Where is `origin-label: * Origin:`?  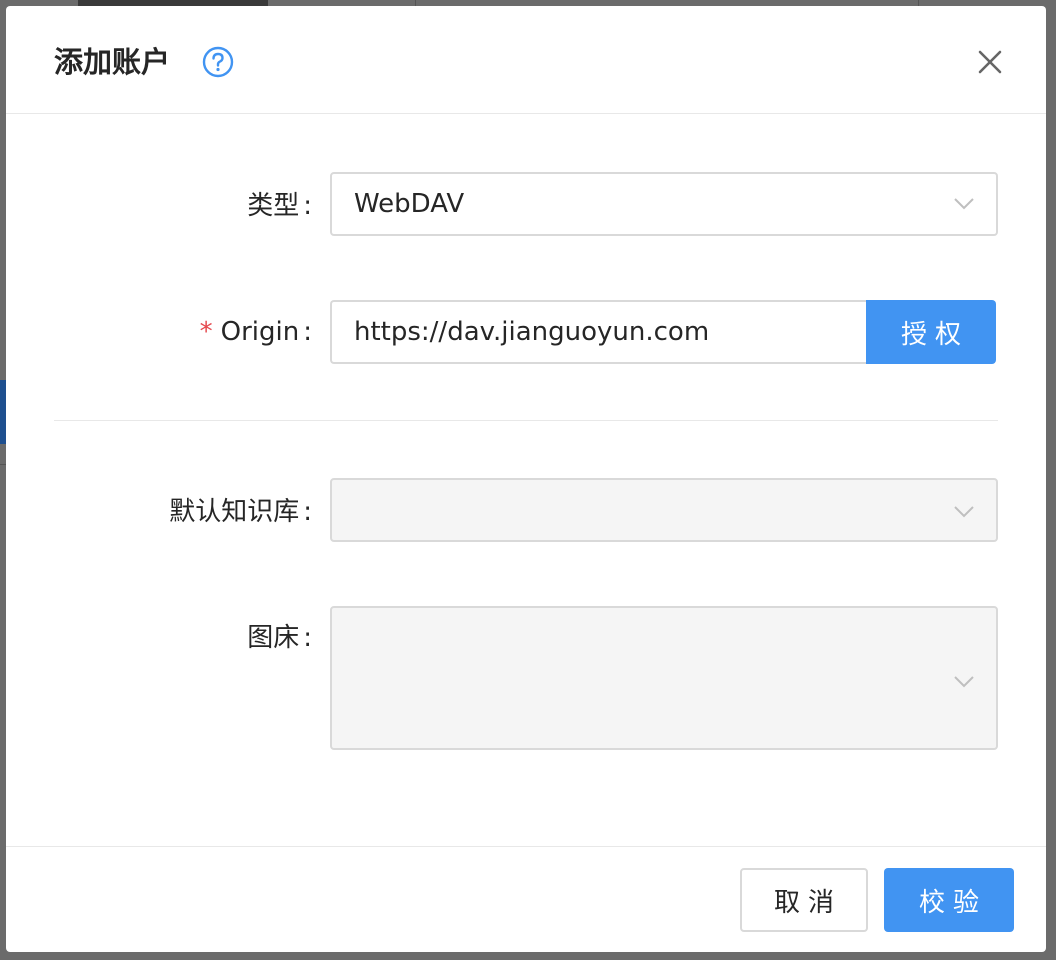
origin-label: * Origin: is located at coordinates (256, 332).